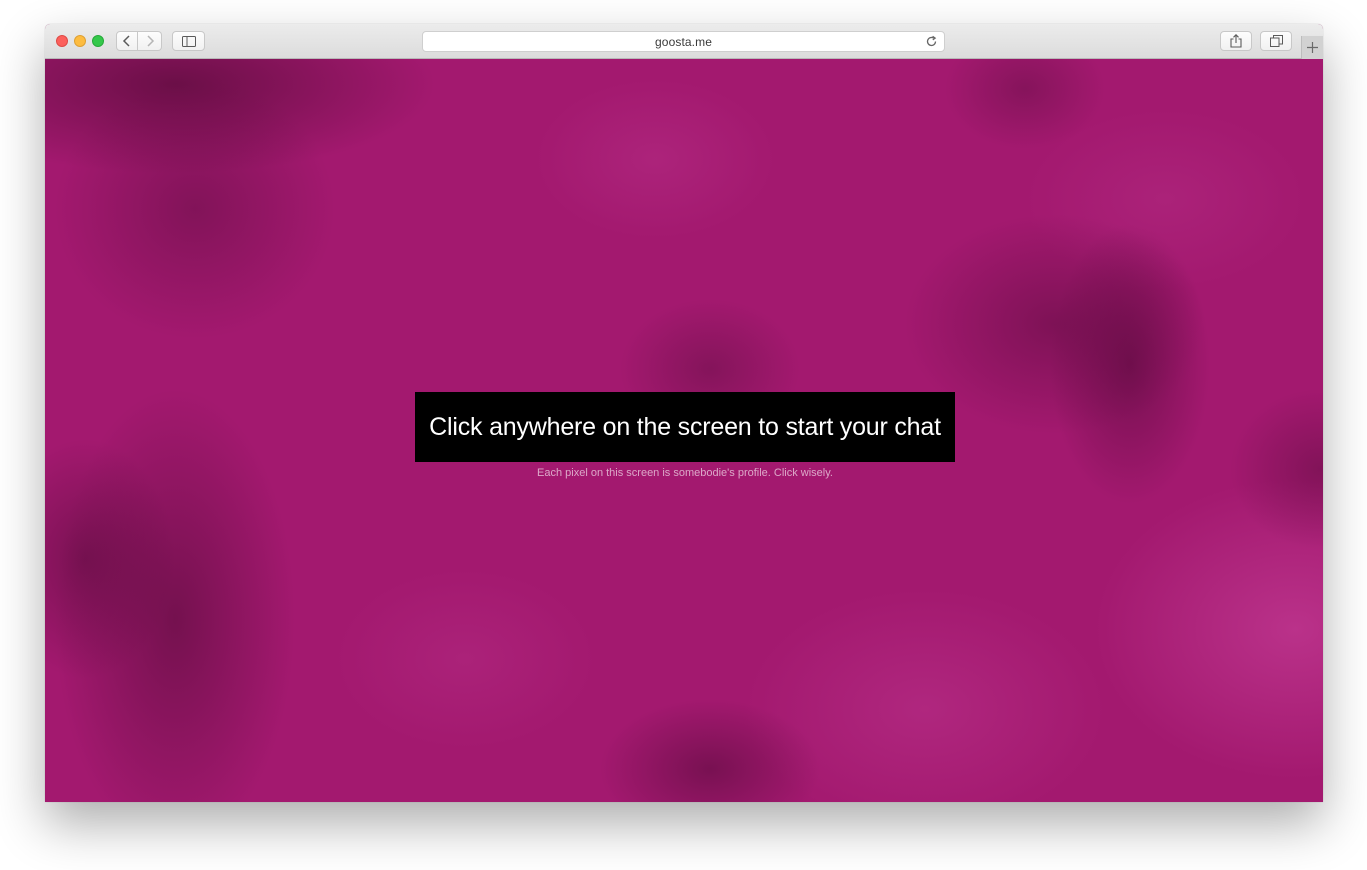 The height and width of the screenshot is (870, 1367). I want to click on new-tab-button, so click(1312, 47).